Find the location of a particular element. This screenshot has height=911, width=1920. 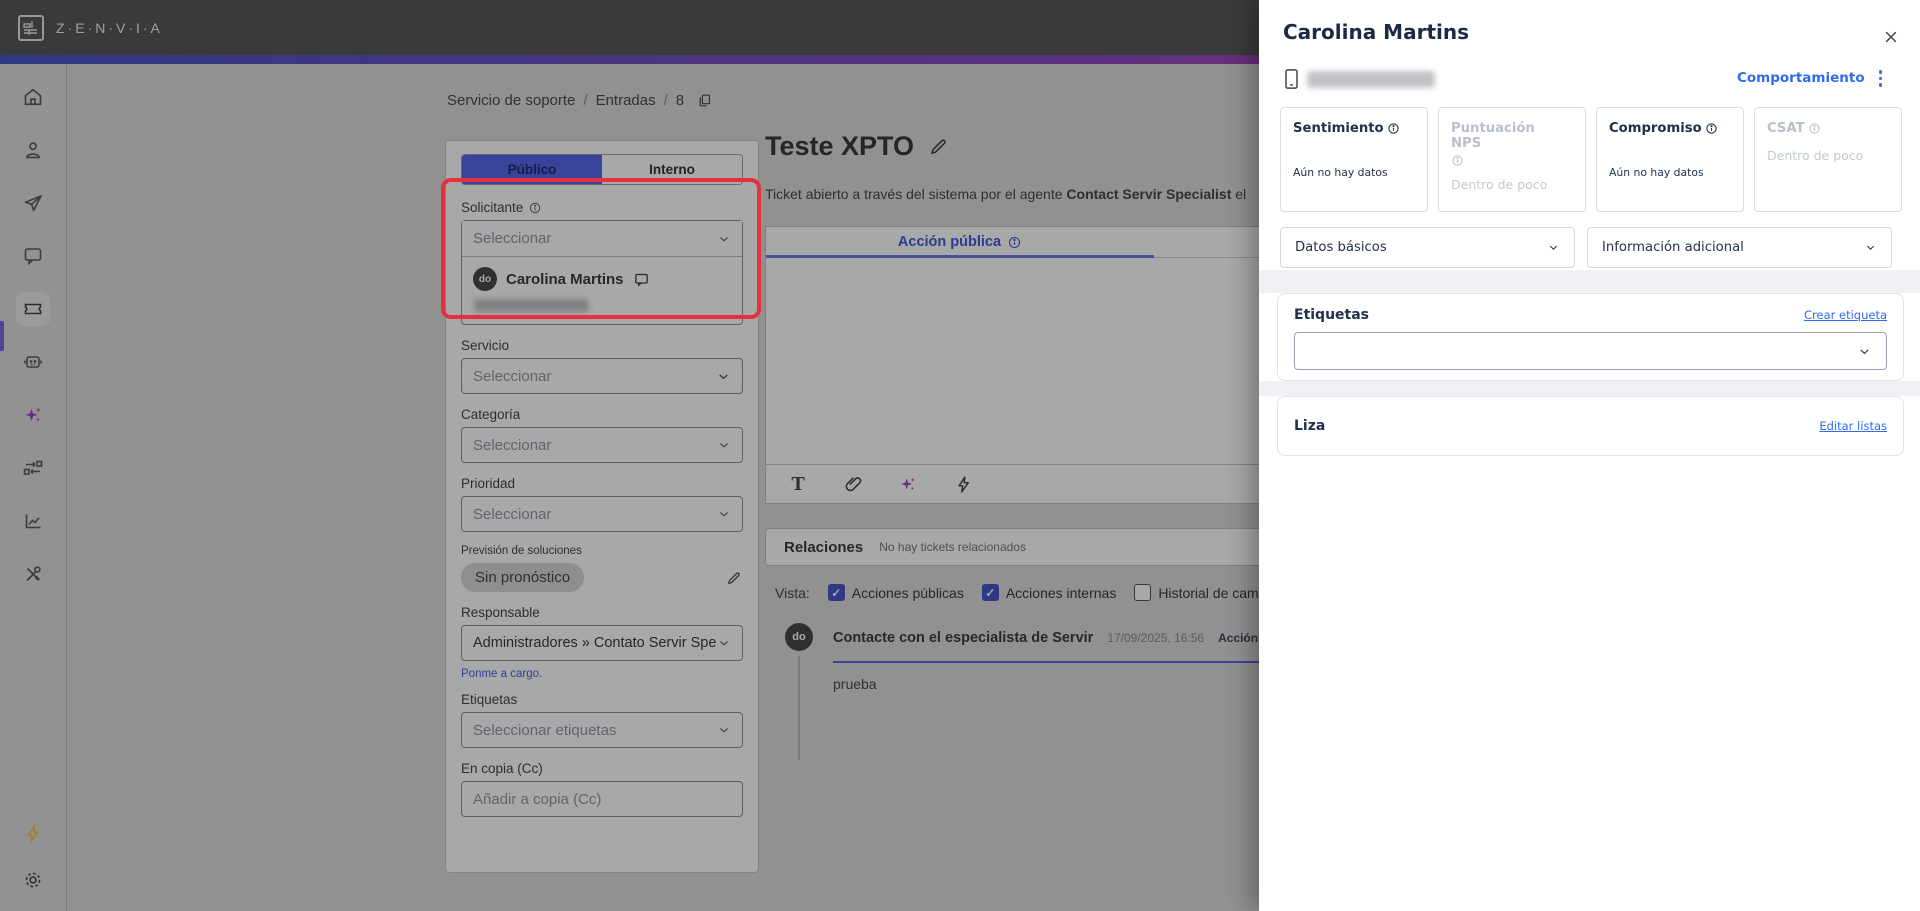

phone-icon is located at coordinates (1291, 79).